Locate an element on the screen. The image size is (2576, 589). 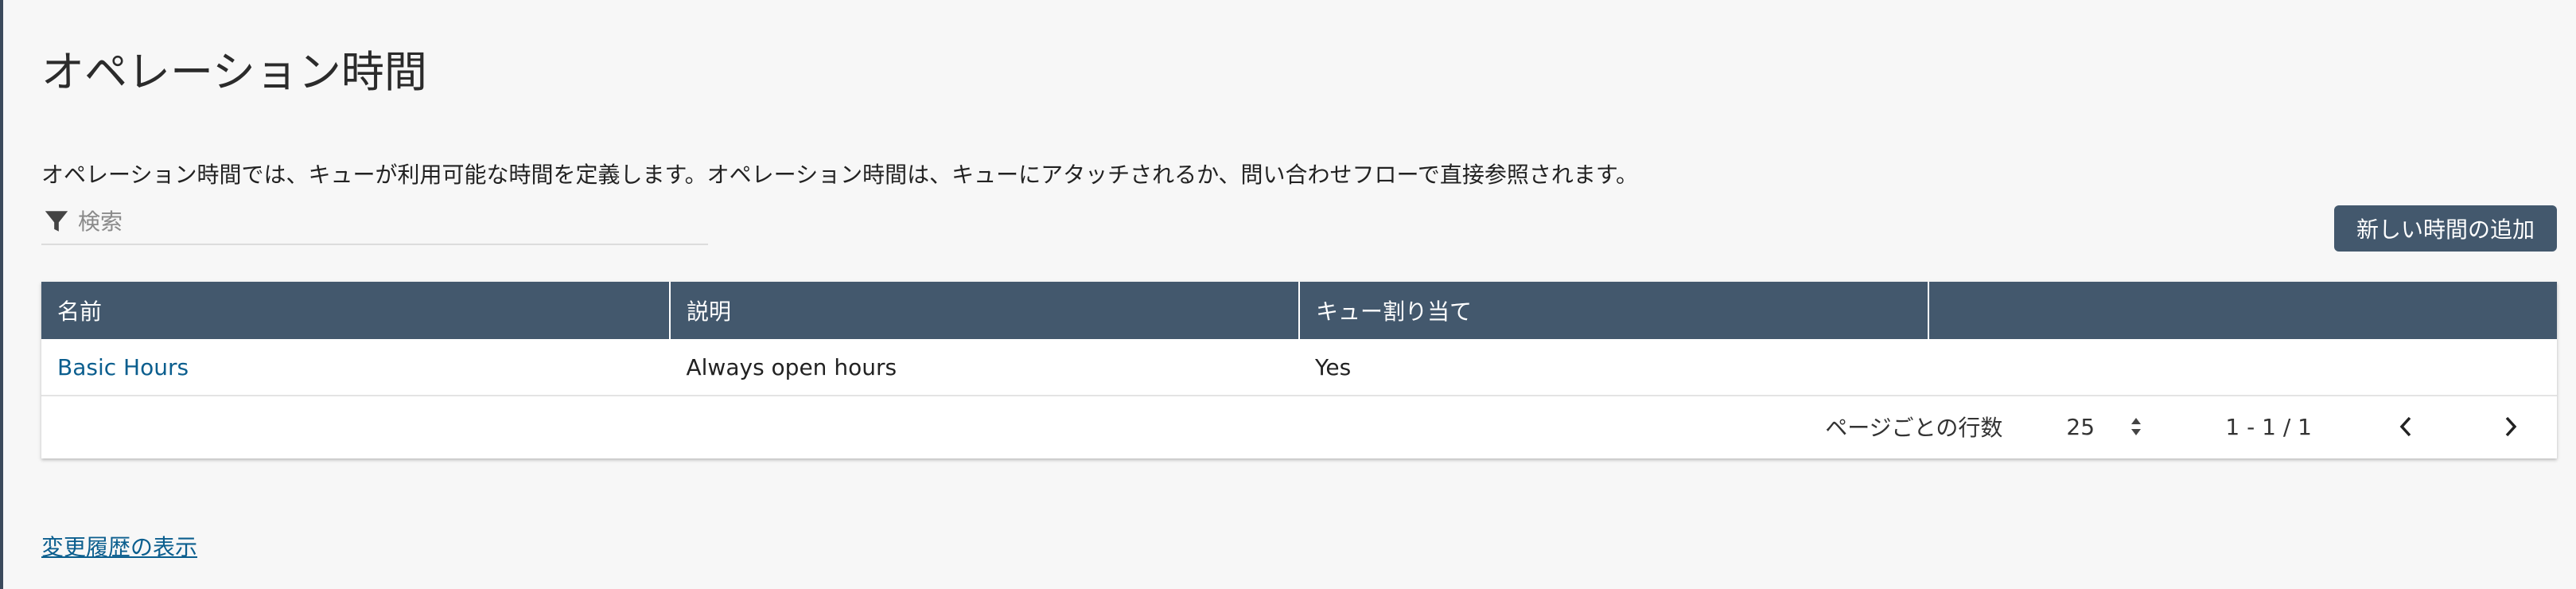
filter-icon is located at coordinates (57, 222).